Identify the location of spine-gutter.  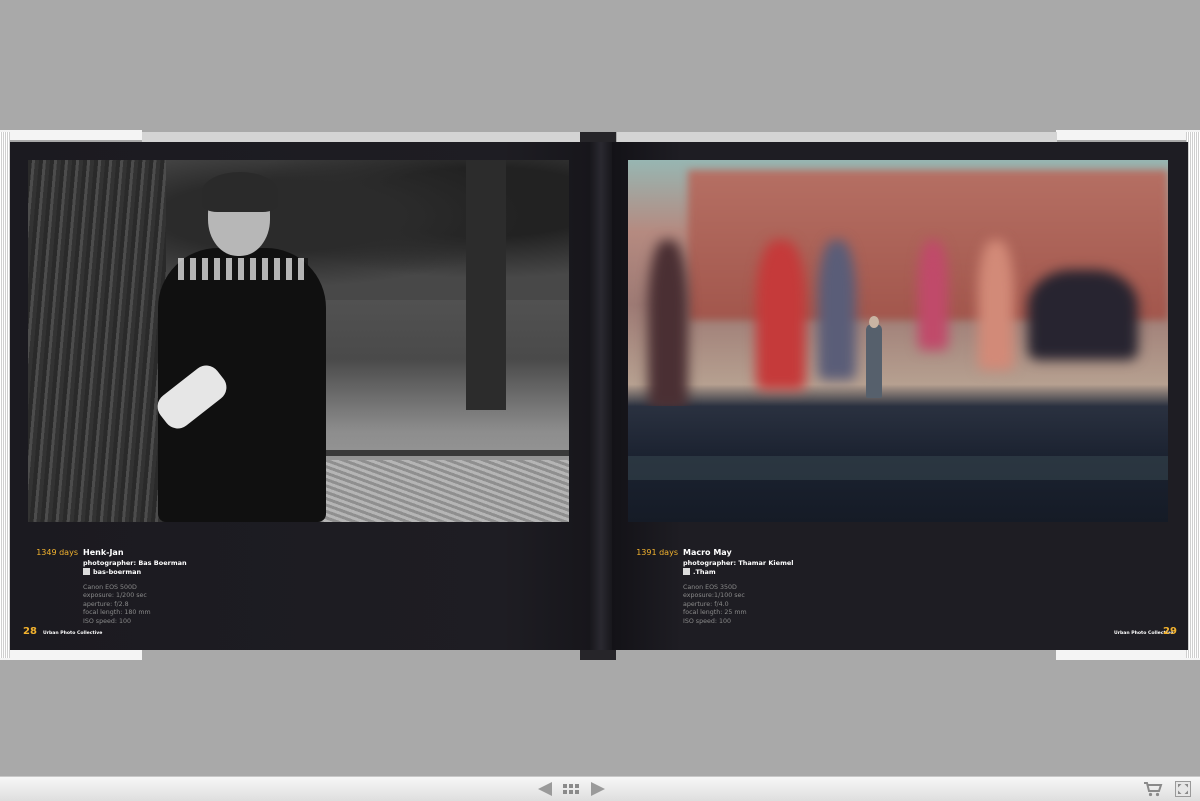
(601, 396).